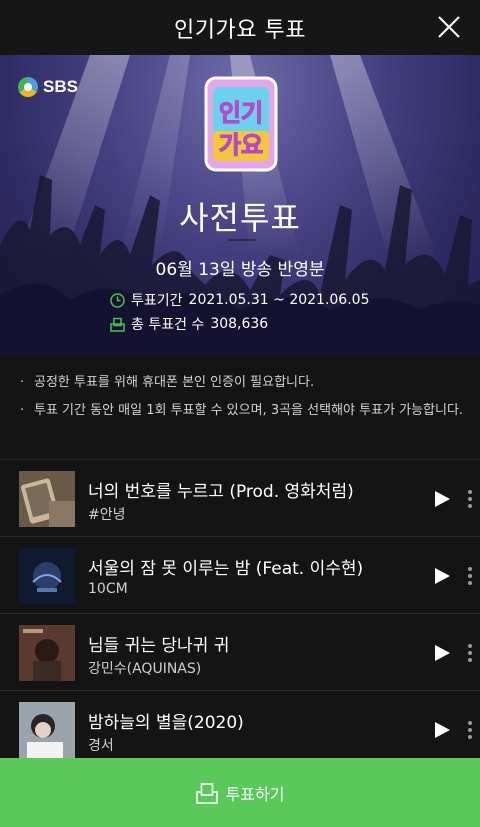 This screenshot has width=480, height=827. What do you see at coordinates (157, 301) in the screenshot?
I see `vote-period-label: 투표기간` at bounding box center [157, 301].